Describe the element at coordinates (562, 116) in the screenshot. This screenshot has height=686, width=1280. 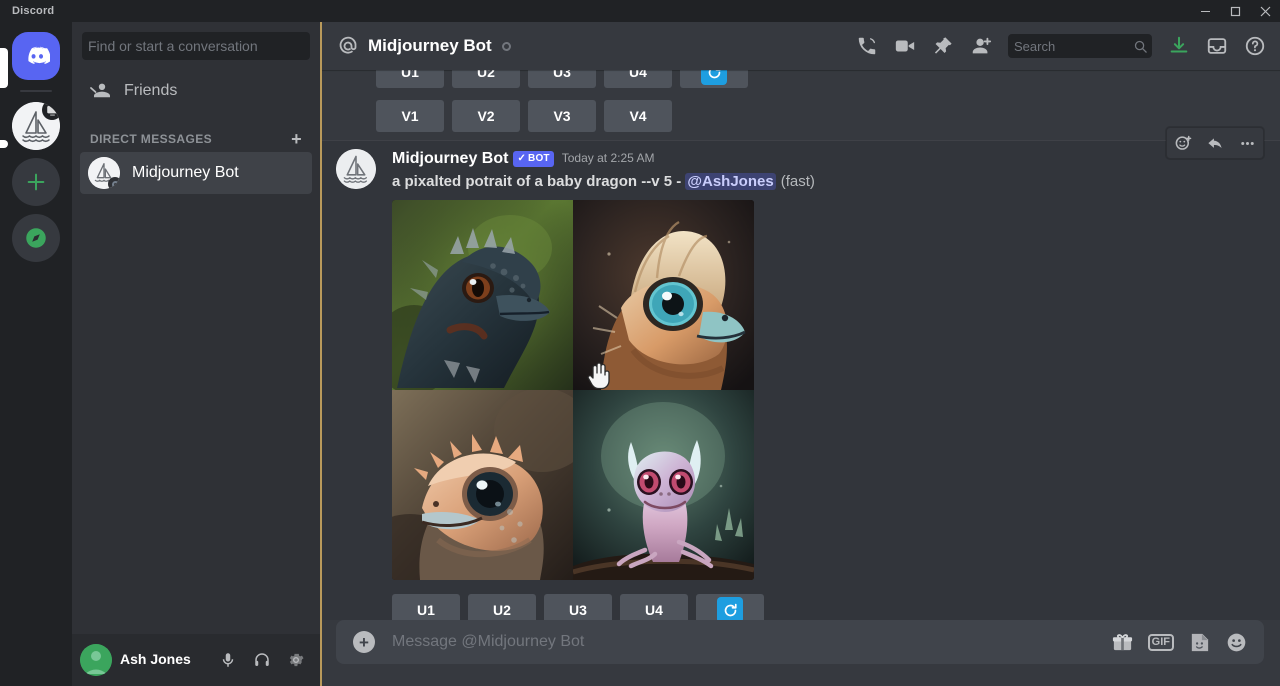
I see `variation-button-v3: V3` at that location.